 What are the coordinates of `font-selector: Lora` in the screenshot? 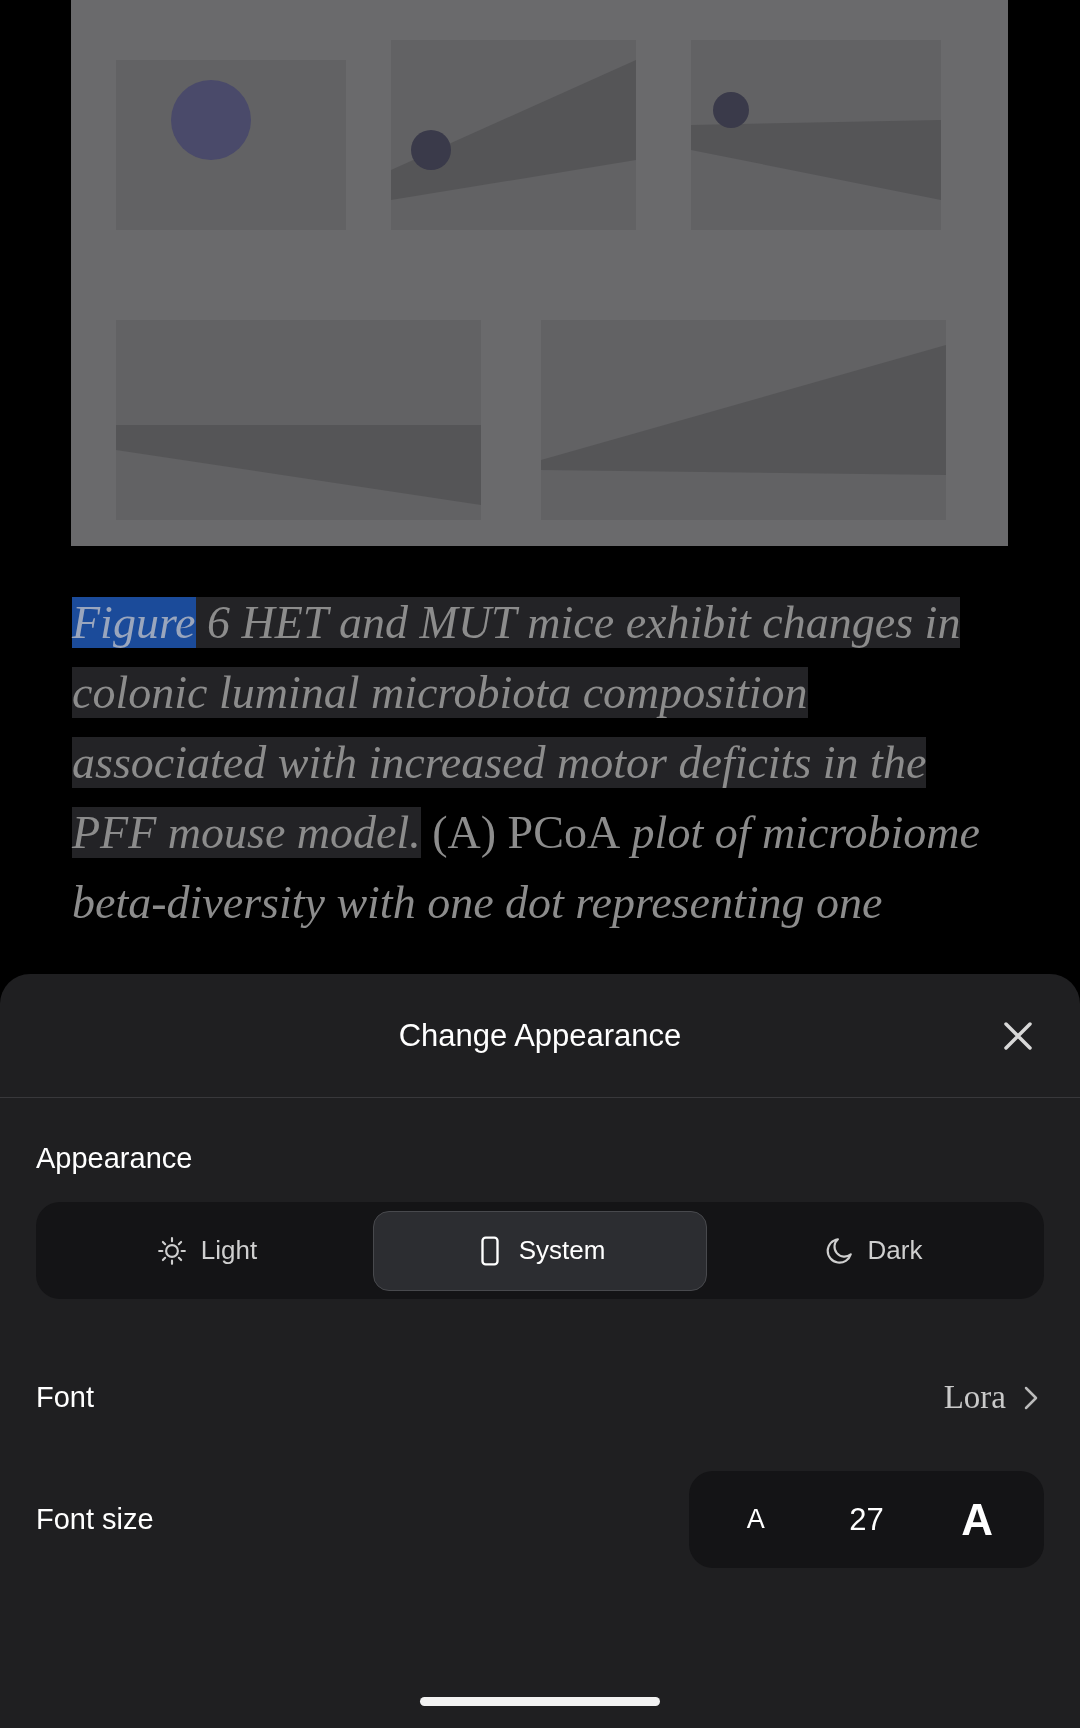 It's located at (993, 1397).